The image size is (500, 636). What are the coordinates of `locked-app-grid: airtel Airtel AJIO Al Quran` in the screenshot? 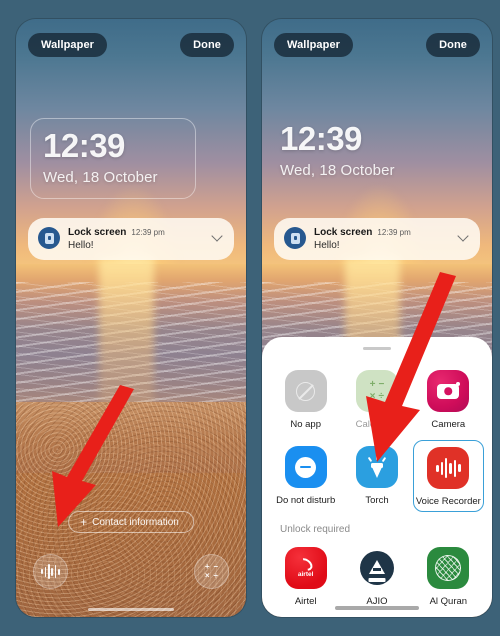 It's located at (377, 574).